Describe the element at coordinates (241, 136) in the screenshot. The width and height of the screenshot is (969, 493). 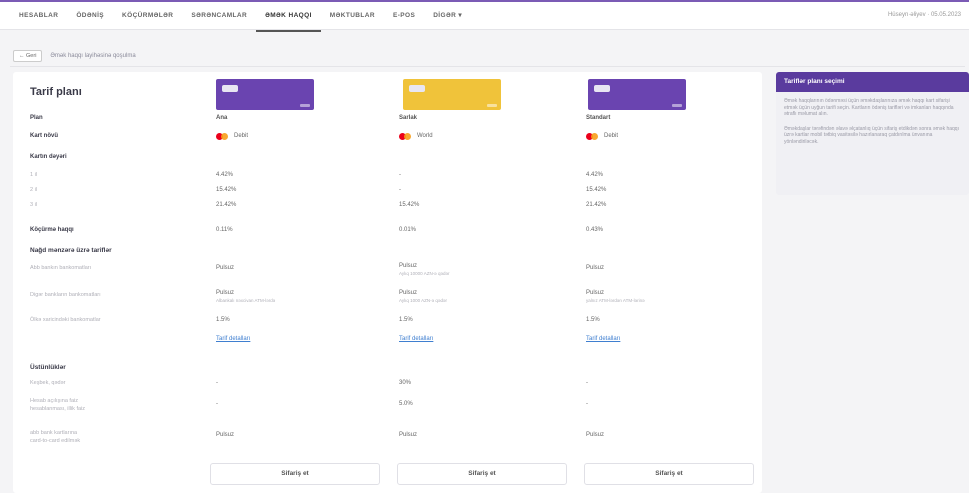
I see `card-scheme-ana: Debit` at that location.